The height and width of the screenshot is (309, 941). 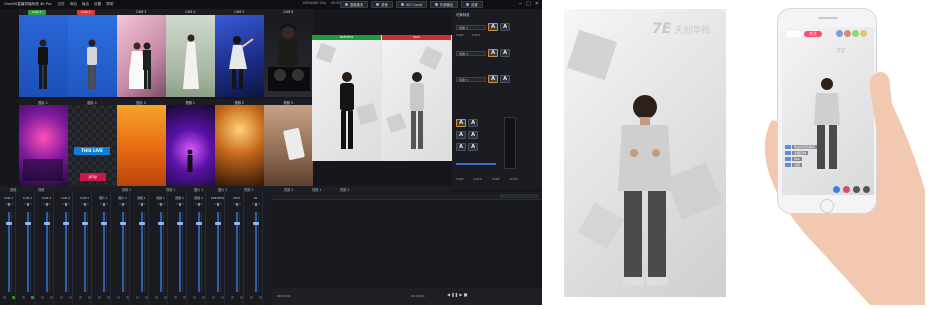 I want to click on program-monitor: PGM, so click(x=416, y=98).